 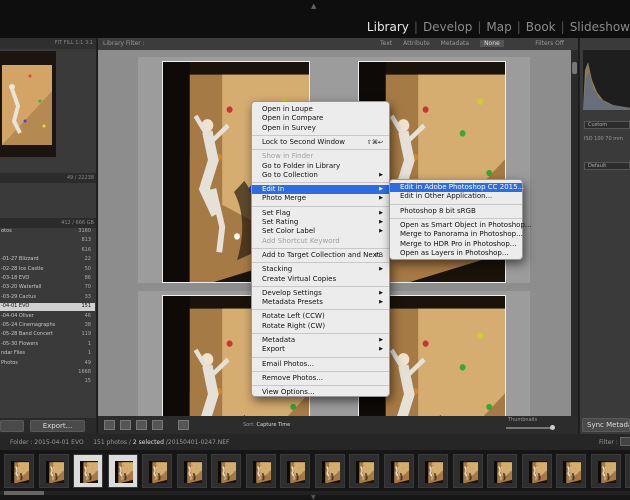 I want to click on menu-item: Open in Compare, so click(x=320, y=118).